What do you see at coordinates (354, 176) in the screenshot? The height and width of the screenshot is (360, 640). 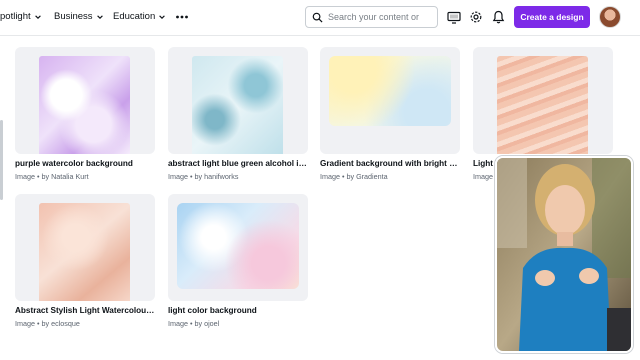 I see `result-meta: Image • by Gradienta` at bounding box center [354, 176].